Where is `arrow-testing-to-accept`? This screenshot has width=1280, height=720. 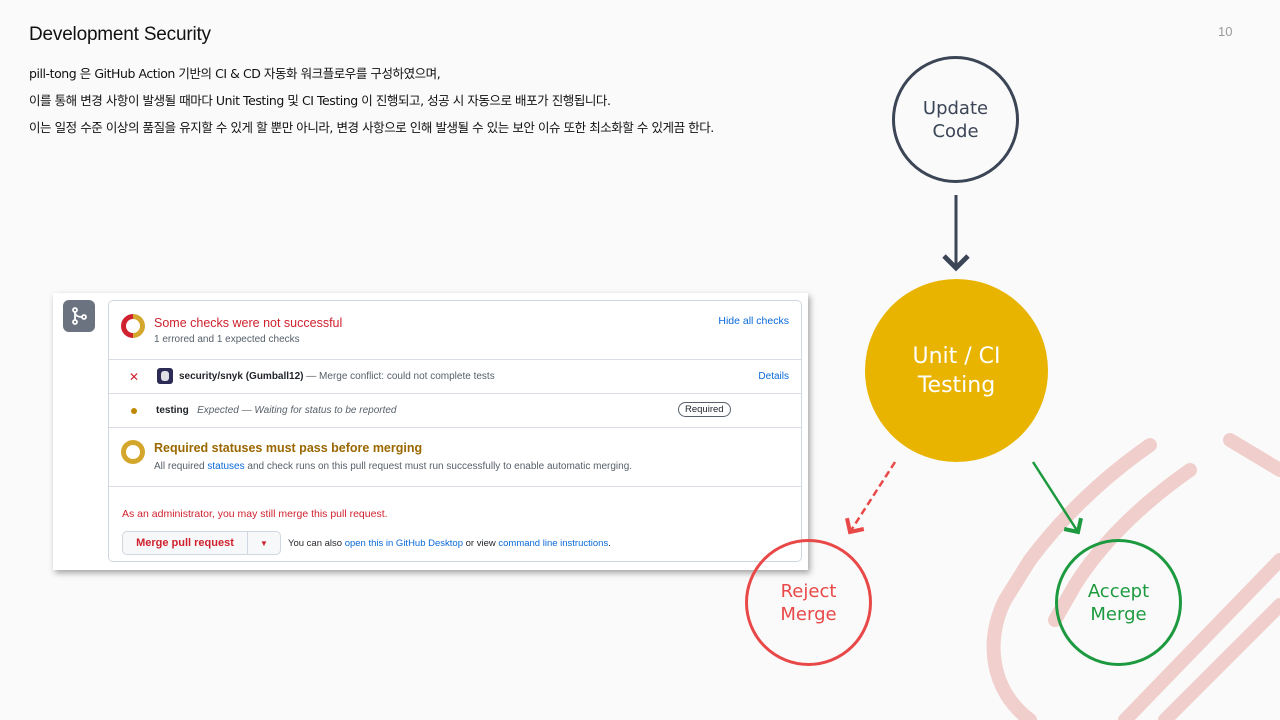 arrow-testing-to-accept is located at coordinates (1057, 498).